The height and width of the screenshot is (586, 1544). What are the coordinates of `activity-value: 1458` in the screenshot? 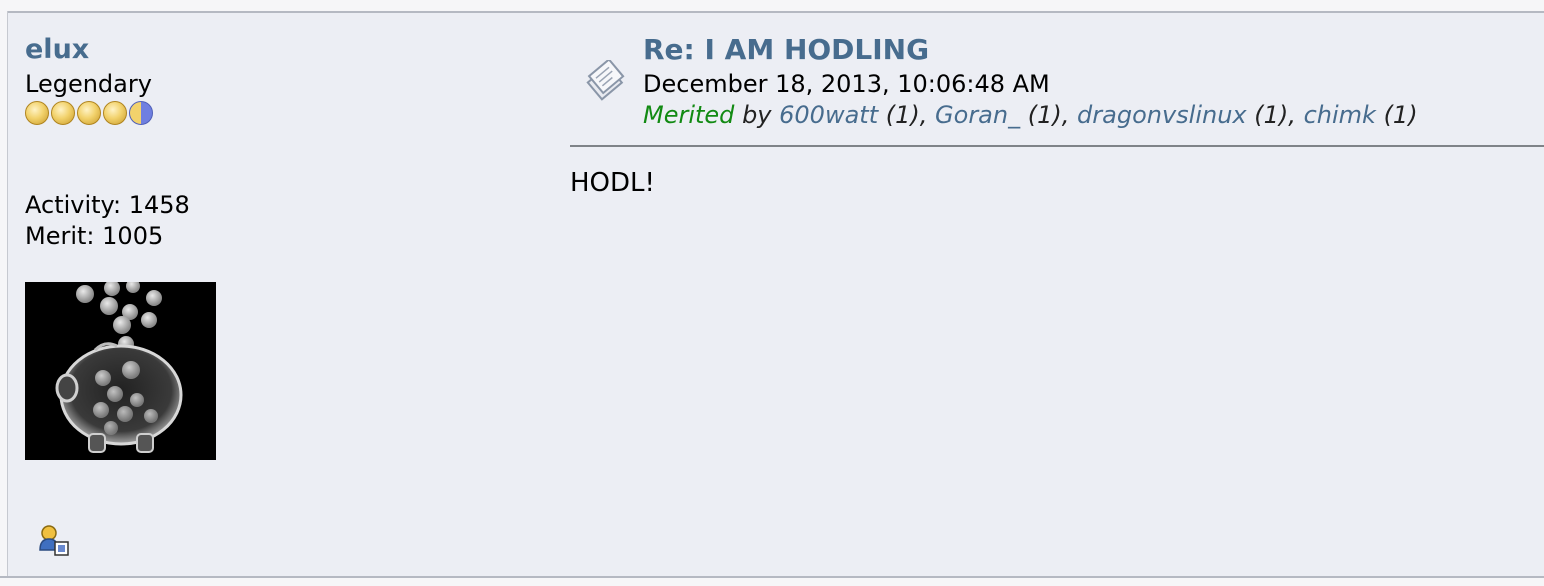 It's located at (159, 205).